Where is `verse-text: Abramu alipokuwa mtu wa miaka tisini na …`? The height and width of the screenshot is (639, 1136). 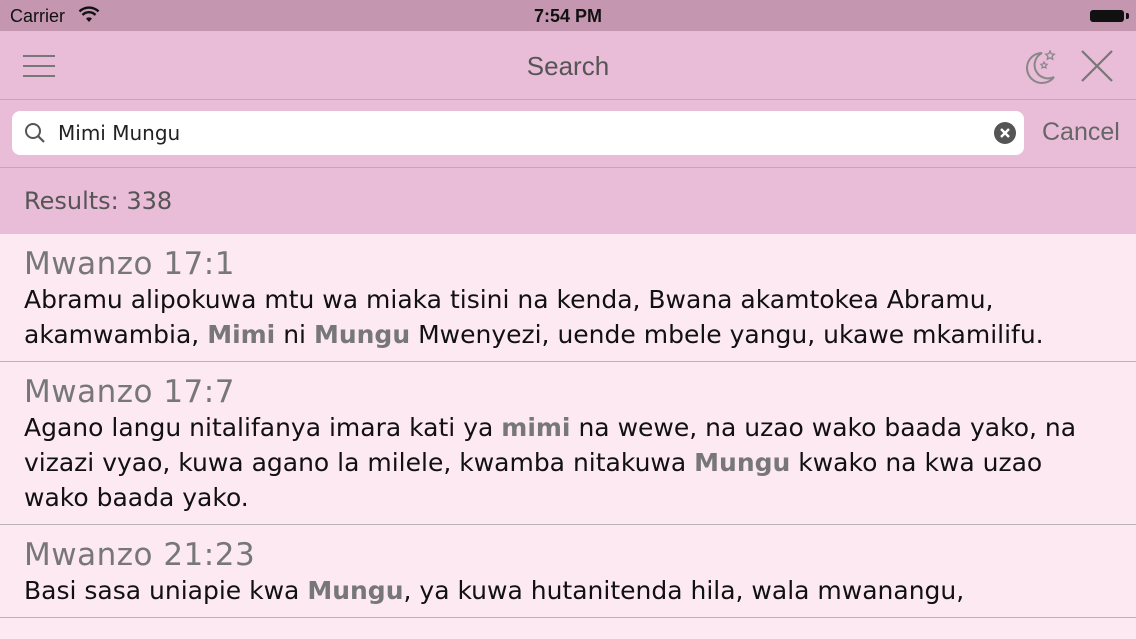 verse-text: Abramu alipokuwa mtu wa miaka tisini na … is located at coordinates (568, 317).